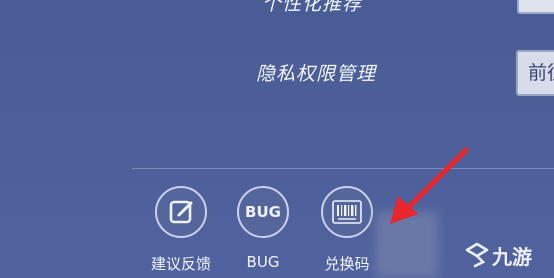 This screenshot has width=554, height=278. I want to click on watermark-text: 九游, so click(512, 256).